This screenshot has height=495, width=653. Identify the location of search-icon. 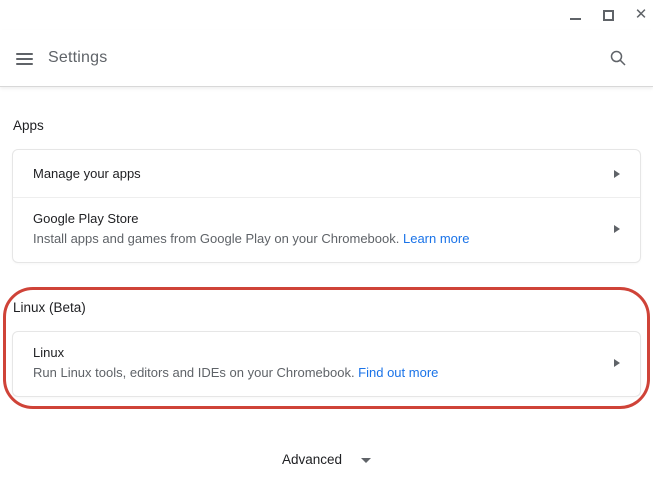
(618, 58).